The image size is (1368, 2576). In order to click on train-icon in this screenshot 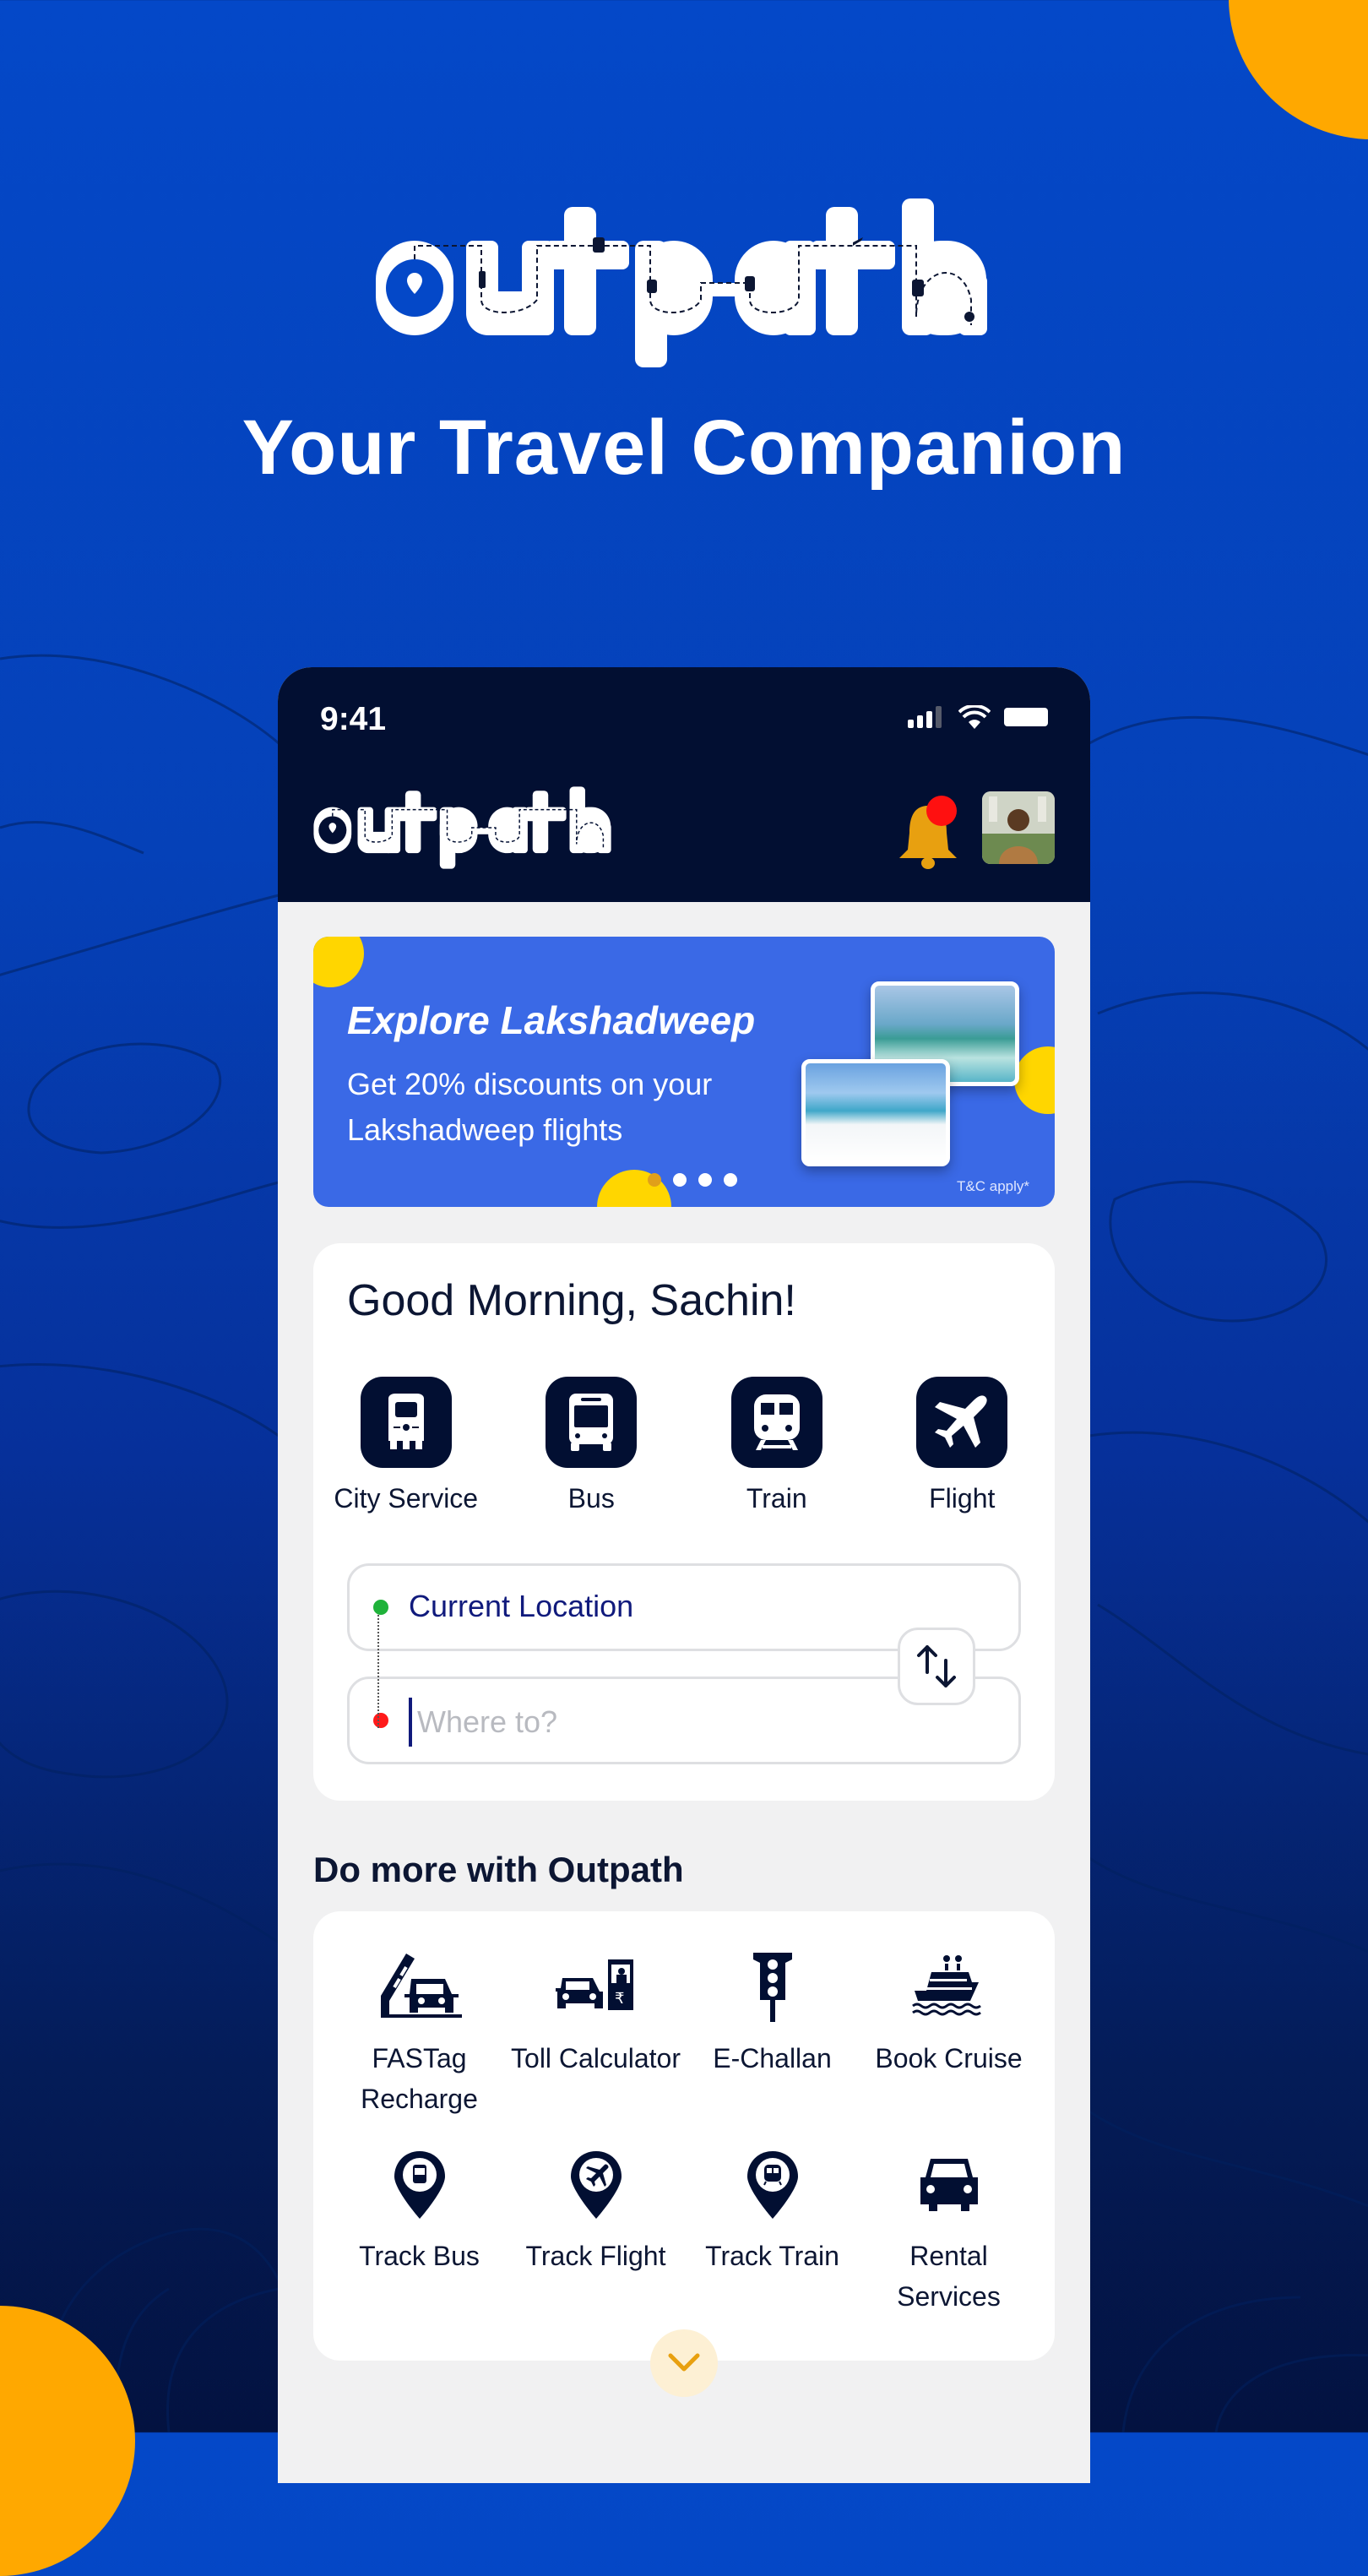, I will do `click(776, 1422)`.